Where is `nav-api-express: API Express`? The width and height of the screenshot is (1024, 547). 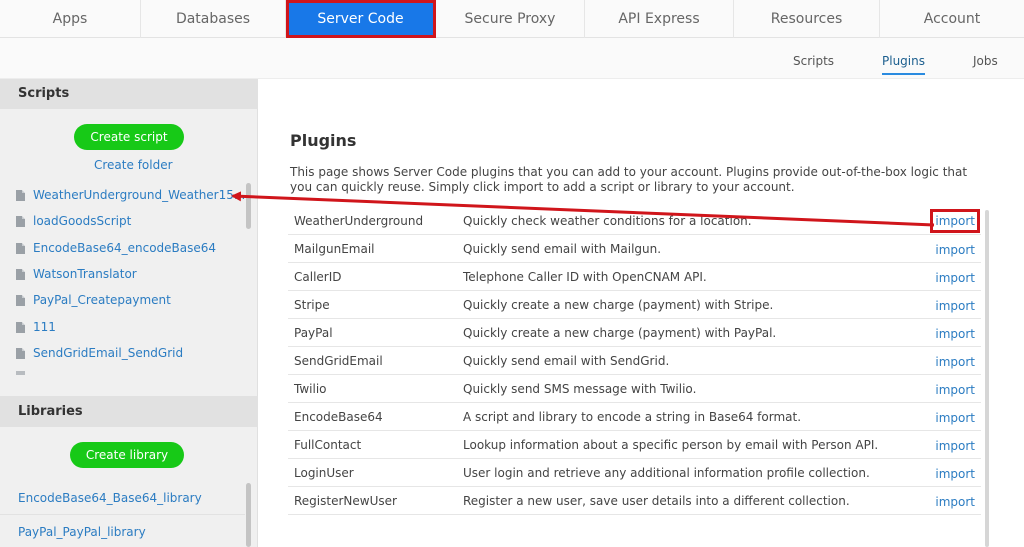
nav-api-express: API Express is located at coordinates (659, 19).